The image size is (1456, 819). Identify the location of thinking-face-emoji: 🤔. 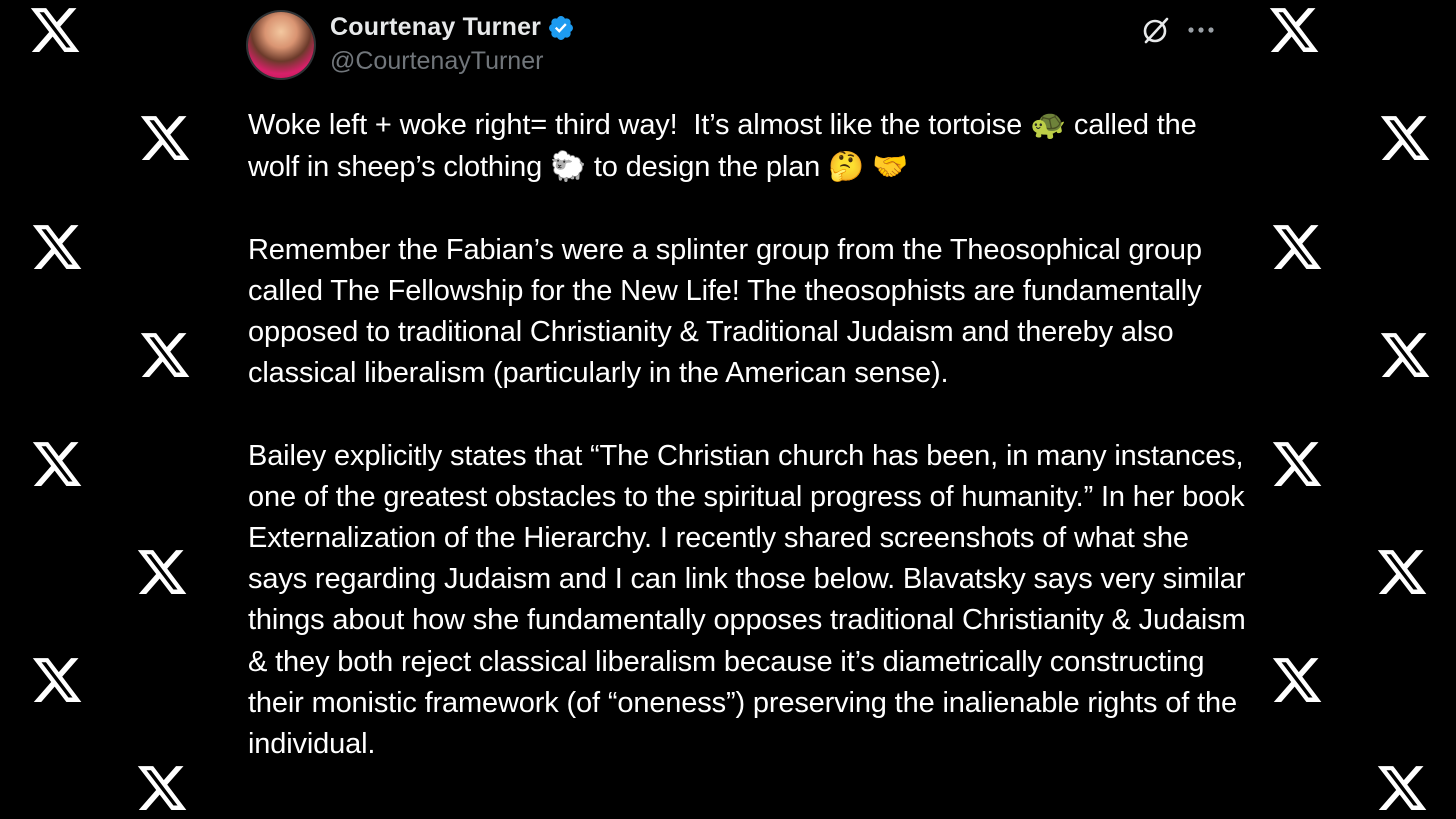
(846, 166).